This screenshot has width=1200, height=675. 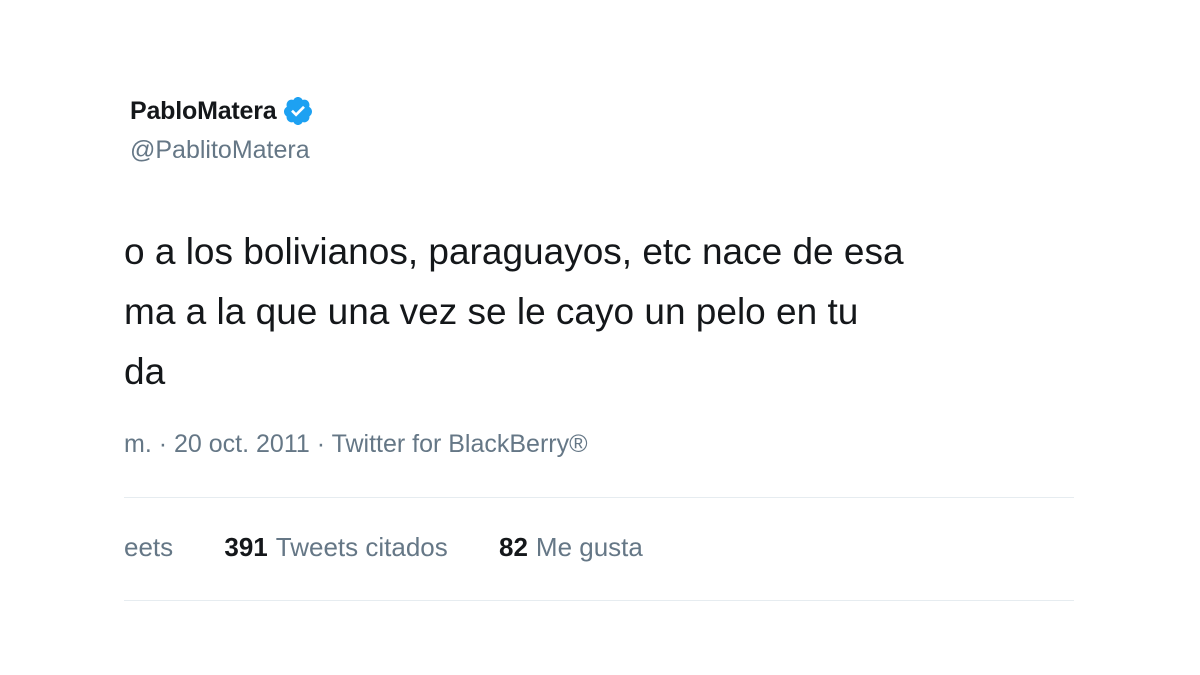 I want to click on retweets-stat: eets, so click(x=148, y=547).